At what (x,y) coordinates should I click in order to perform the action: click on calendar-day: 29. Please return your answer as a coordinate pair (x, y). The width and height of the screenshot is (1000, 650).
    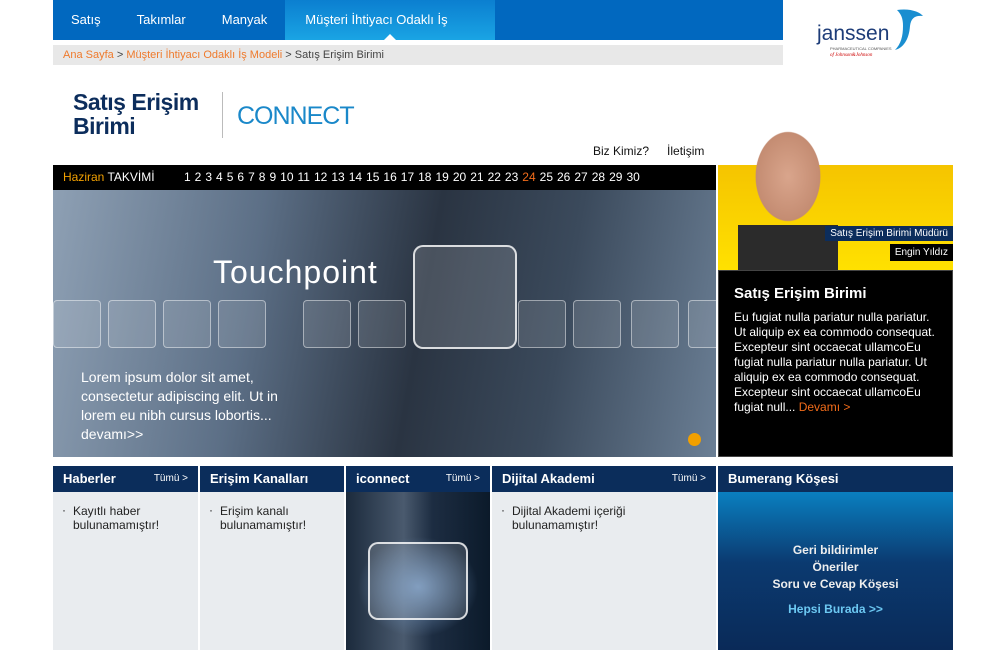
    Looking at the image, I should click on (615, 177).